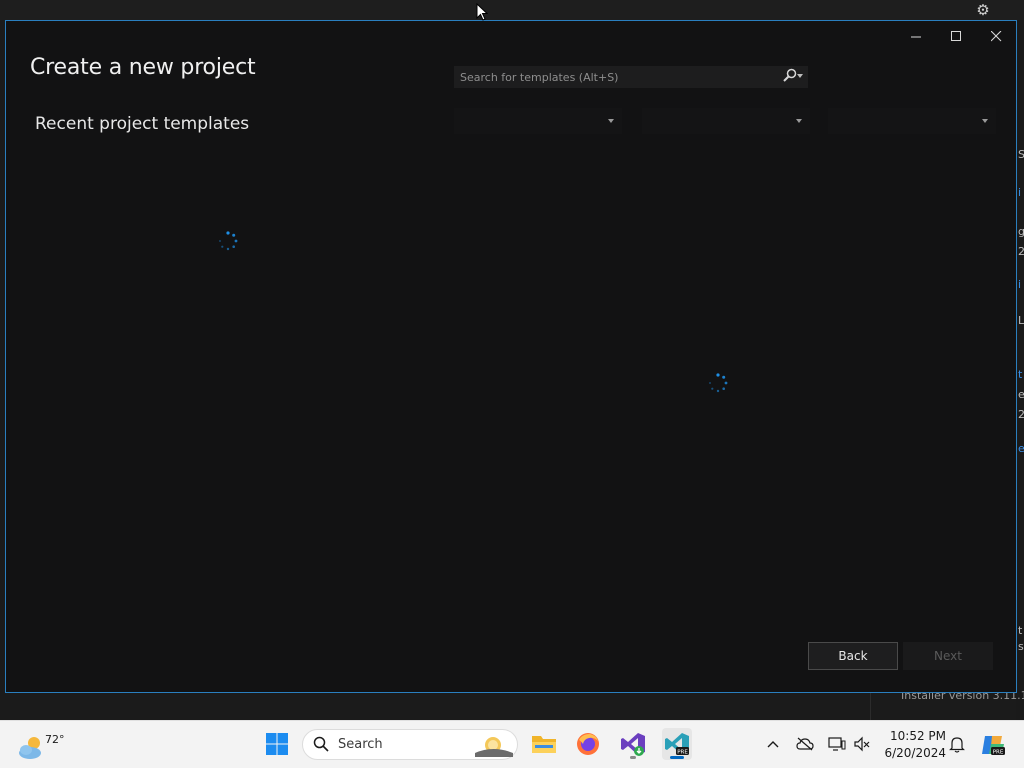 This screenshot has height=768, width=1024. I want to click on firefox-icon, so click(588, 744).